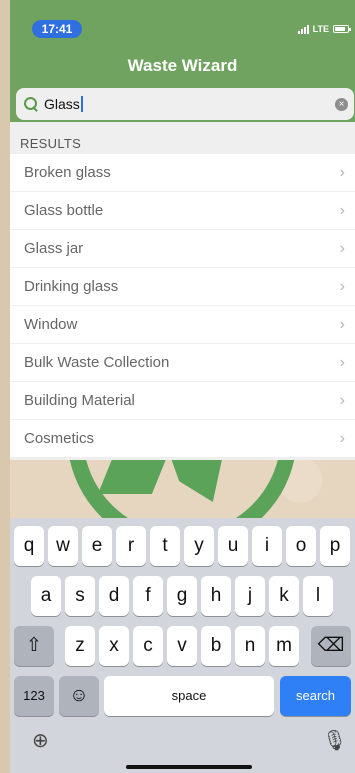 The height and width of the screenshot is (773, 355). I want to click on key-a: a, so click(46, 596).